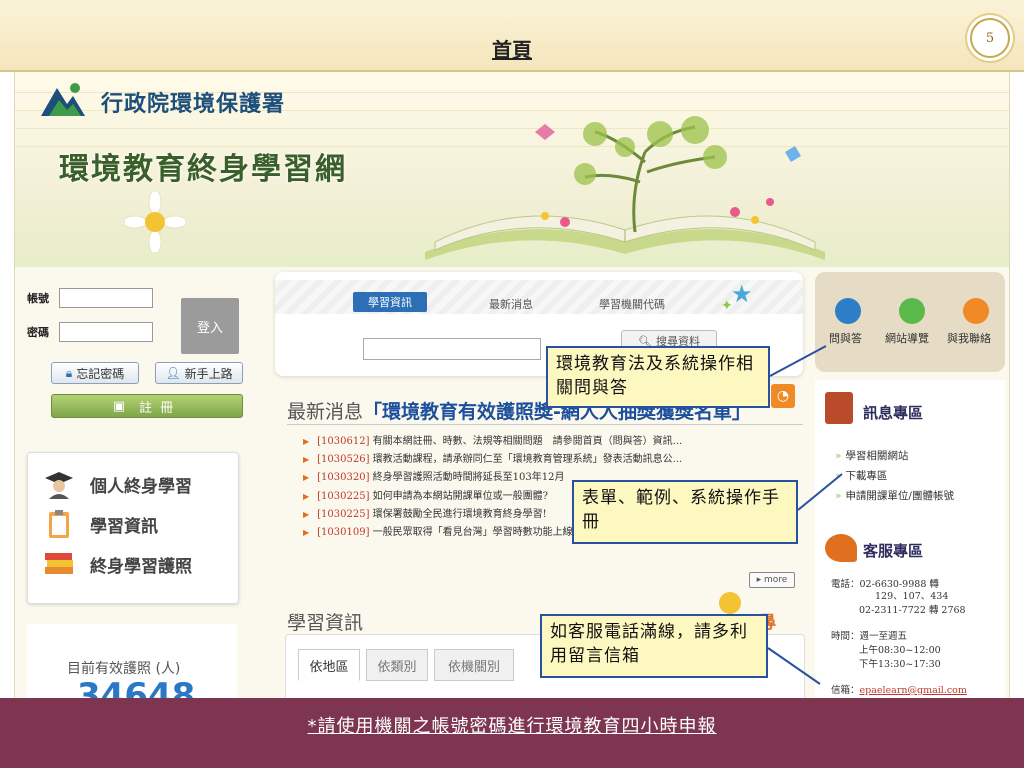  I want to click on callout-faq: 環境教育法及系統操作相關問與答, so click(658, 377).